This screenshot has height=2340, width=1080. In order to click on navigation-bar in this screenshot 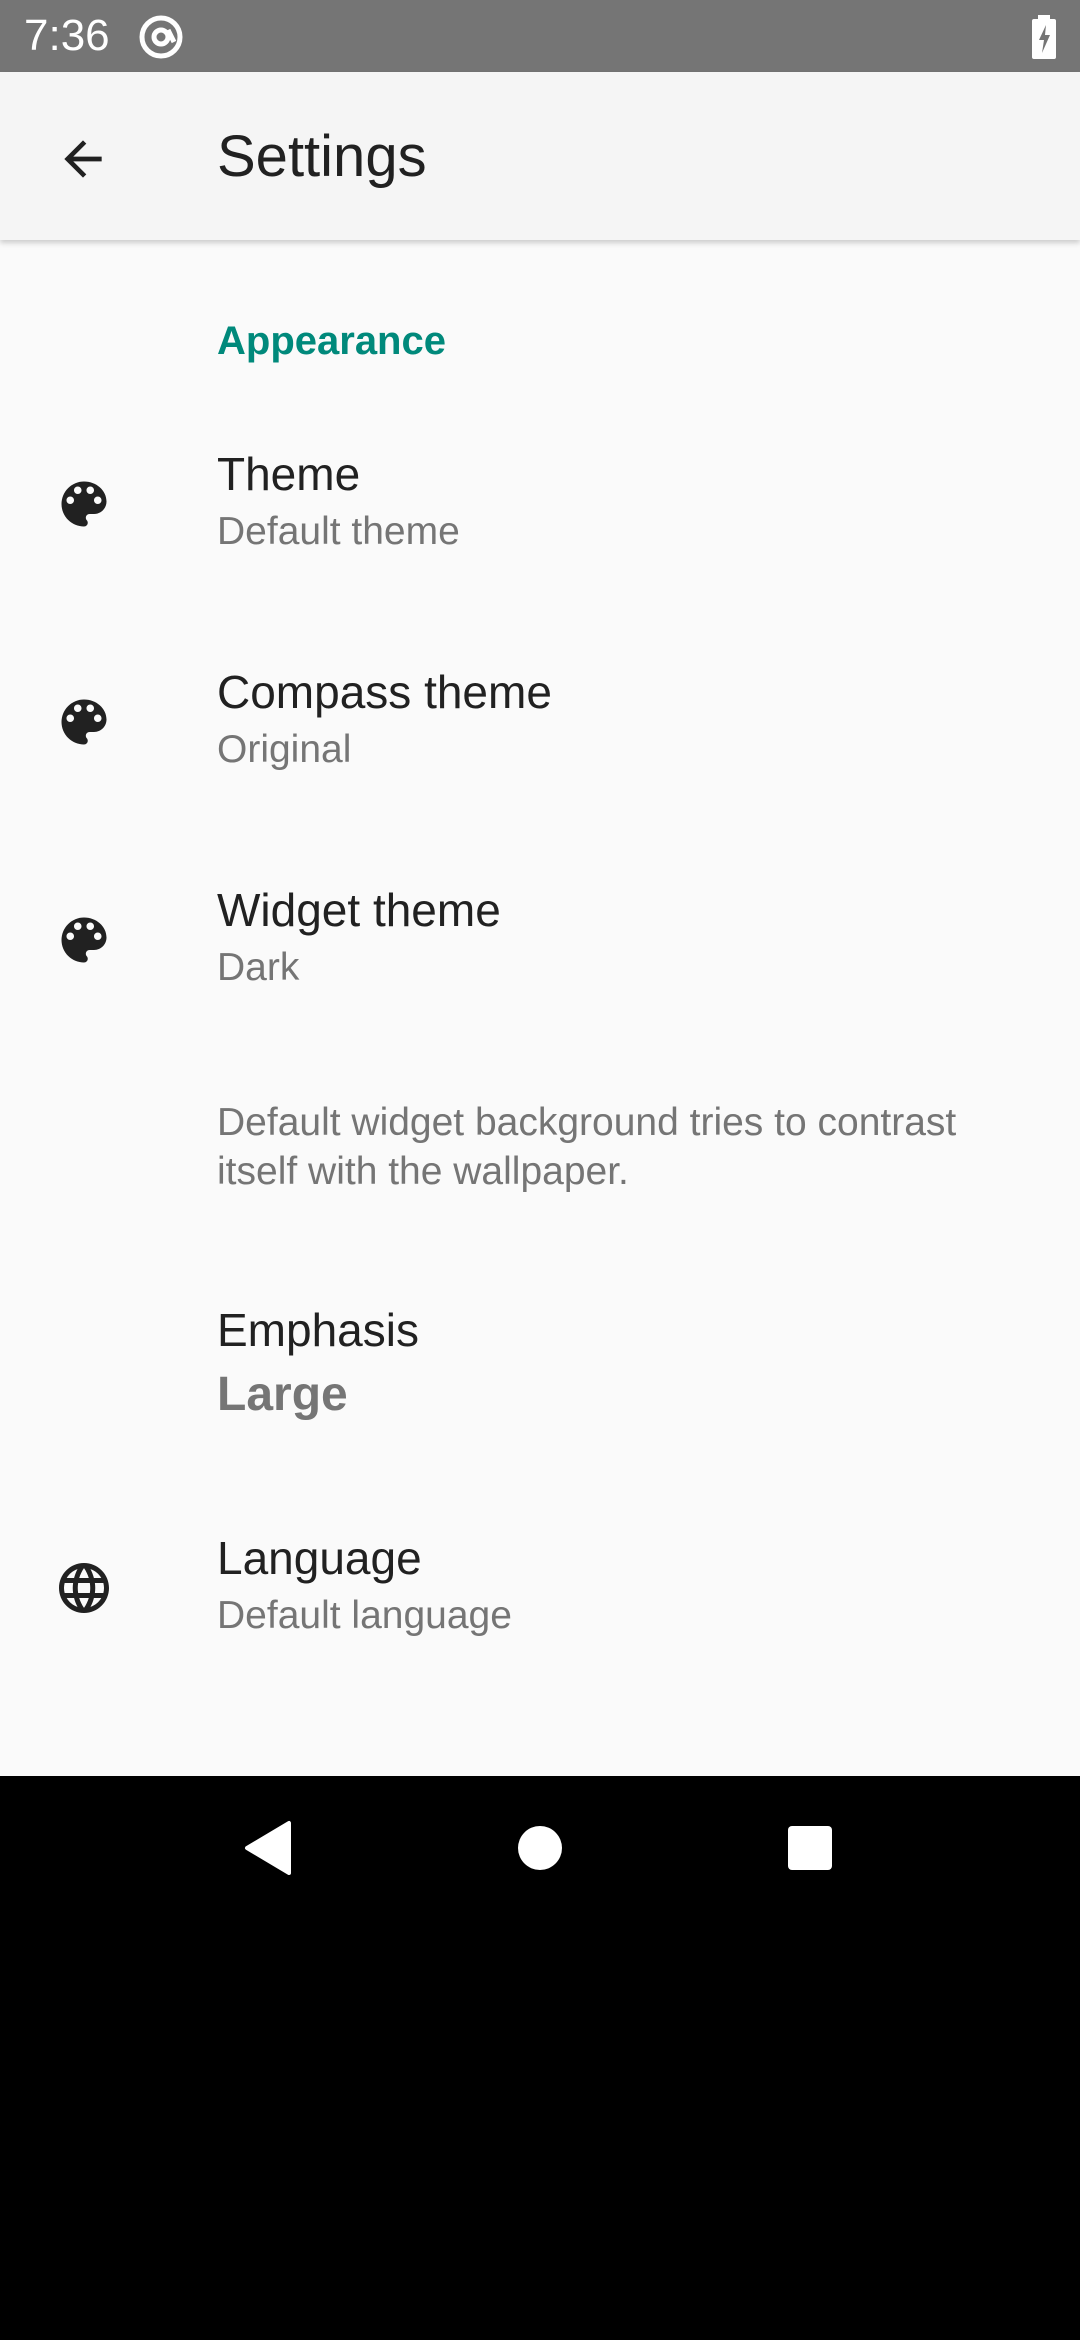, I will do `click(540, 1848)`.